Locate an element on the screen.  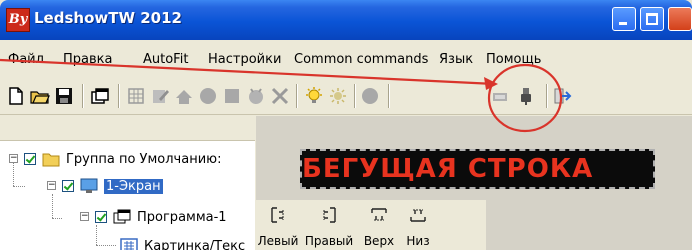
alignment-toolbar: Левый Правый Верх Низ is located at coordinates (371, 225).